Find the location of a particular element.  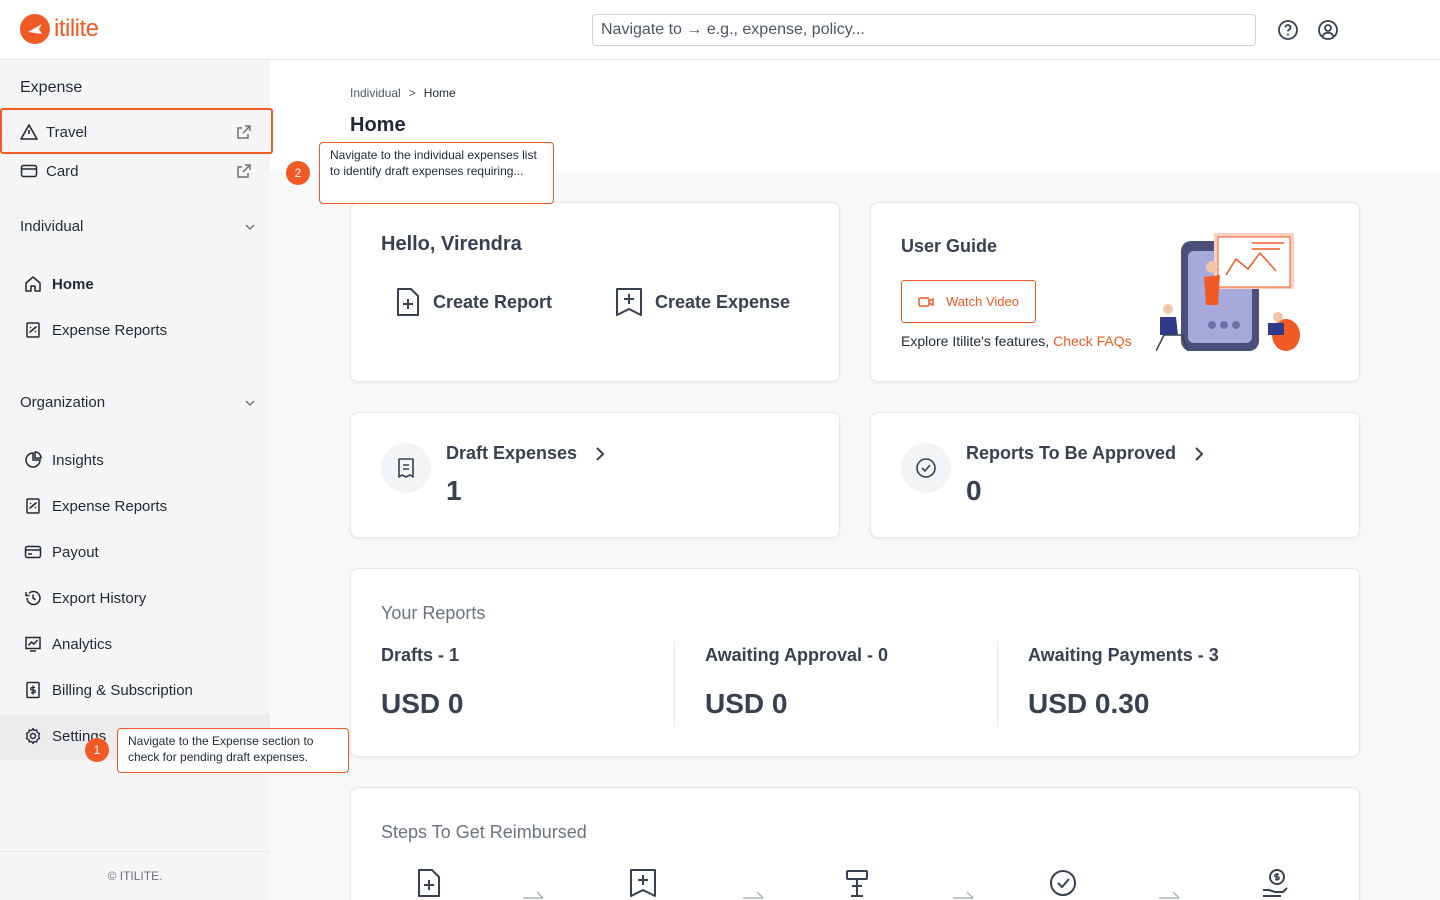

reports-awaiting-payments: Awaiting Payments - 3 USD 0.30 is located at coordinates (1178, 682).